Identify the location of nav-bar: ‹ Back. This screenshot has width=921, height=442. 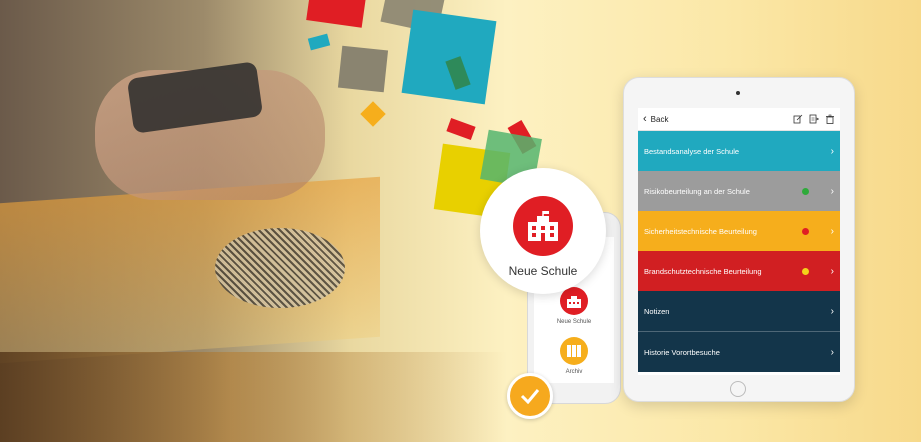
(739, 119).